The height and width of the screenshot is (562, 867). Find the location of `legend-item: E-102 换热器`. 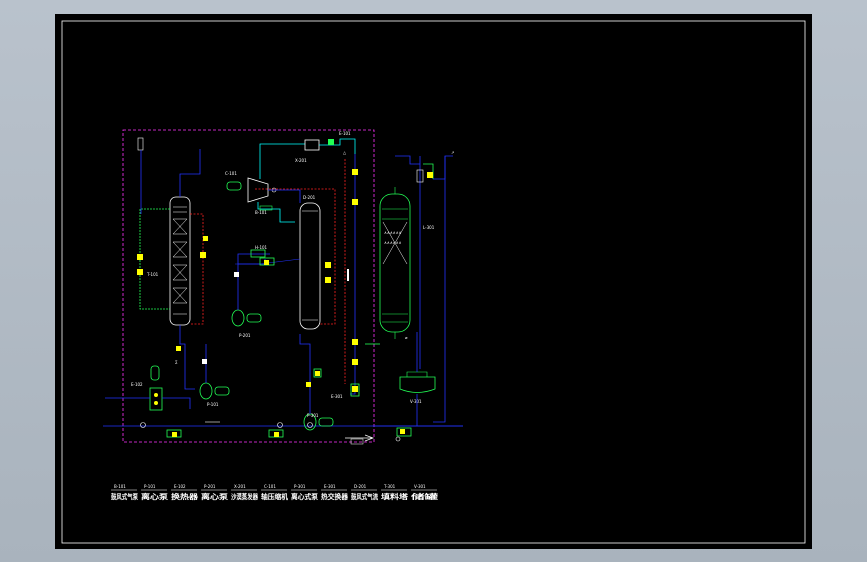

legend-item: E-102 换热器 is located at coordinates (185, 492).